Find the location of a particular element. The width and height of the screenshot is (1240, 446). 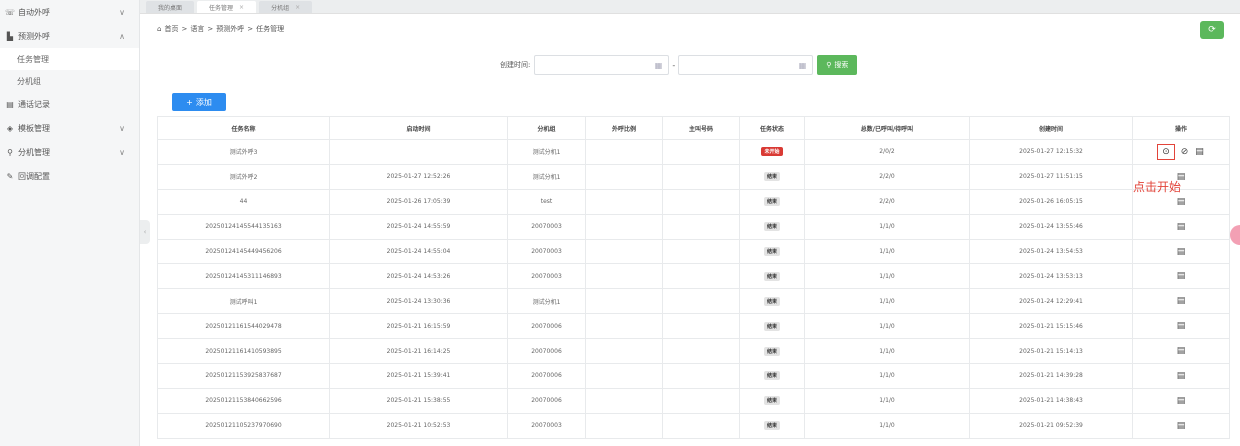

start-task-icon: ⊙ is located at coordinates (1166, 151).